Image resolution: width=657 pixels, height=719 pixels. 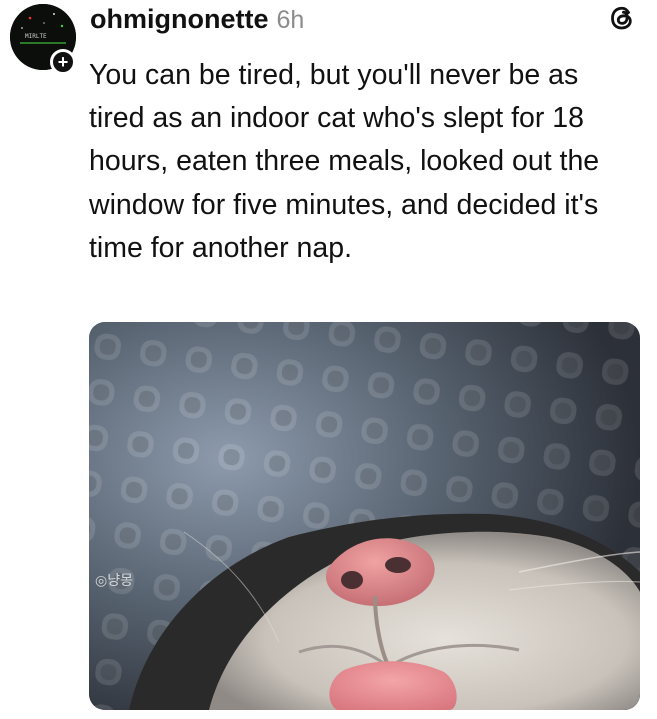 What do you see at coordinates (179, 19) in the screenshot?
I see `username: ohmignonette` at bounding box center [179, 19].